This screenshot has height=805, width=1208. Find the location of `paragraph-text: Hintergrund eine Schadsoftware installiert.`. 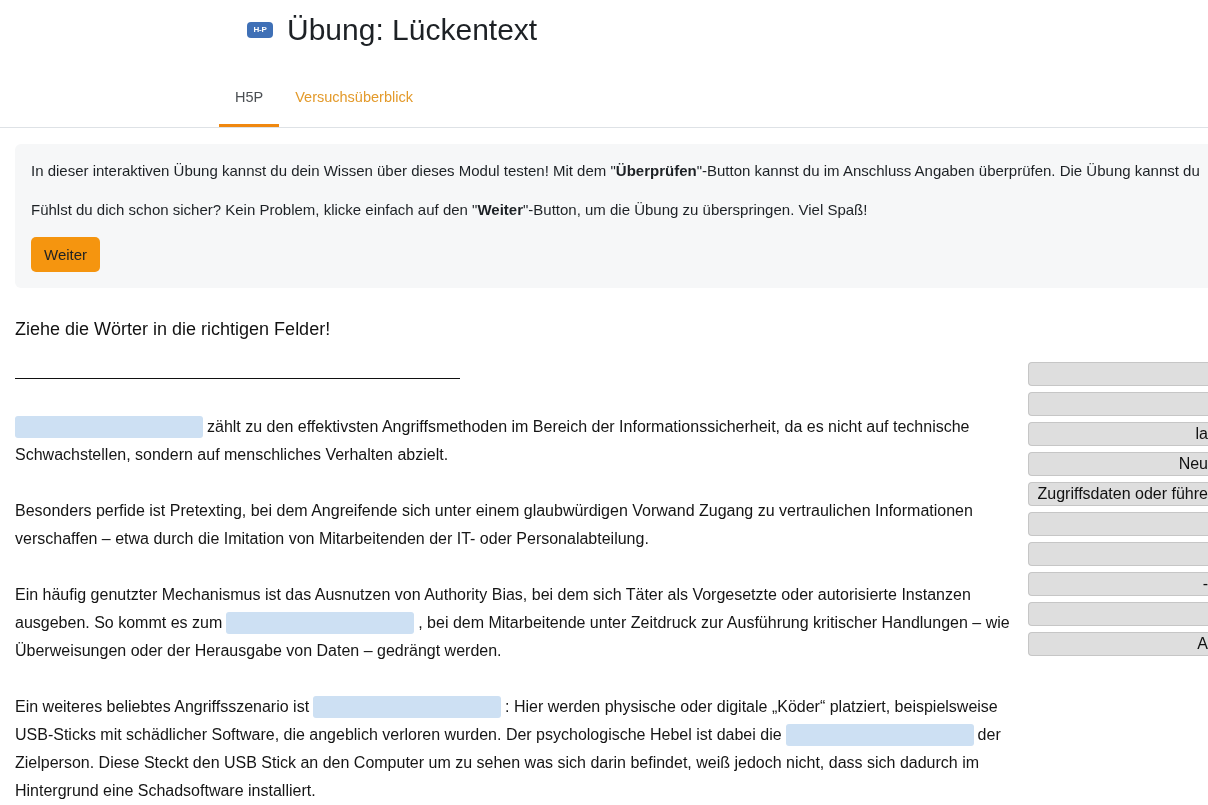

paragraph-text: Hintergrund eine Schadsoftware installiert. is located at coordinates (165, 791).